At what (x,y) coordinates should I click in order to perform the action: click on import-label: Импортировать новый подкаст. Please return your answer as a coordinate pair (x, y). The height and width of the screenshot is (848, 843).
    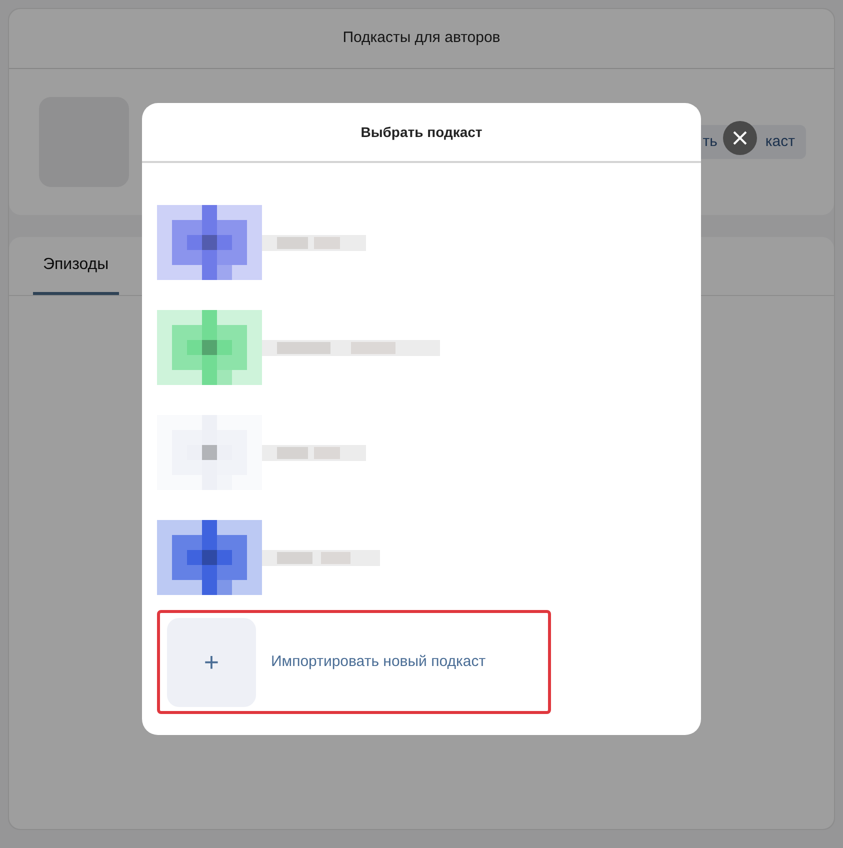
    Looking at the image, I should click on (378, 662).